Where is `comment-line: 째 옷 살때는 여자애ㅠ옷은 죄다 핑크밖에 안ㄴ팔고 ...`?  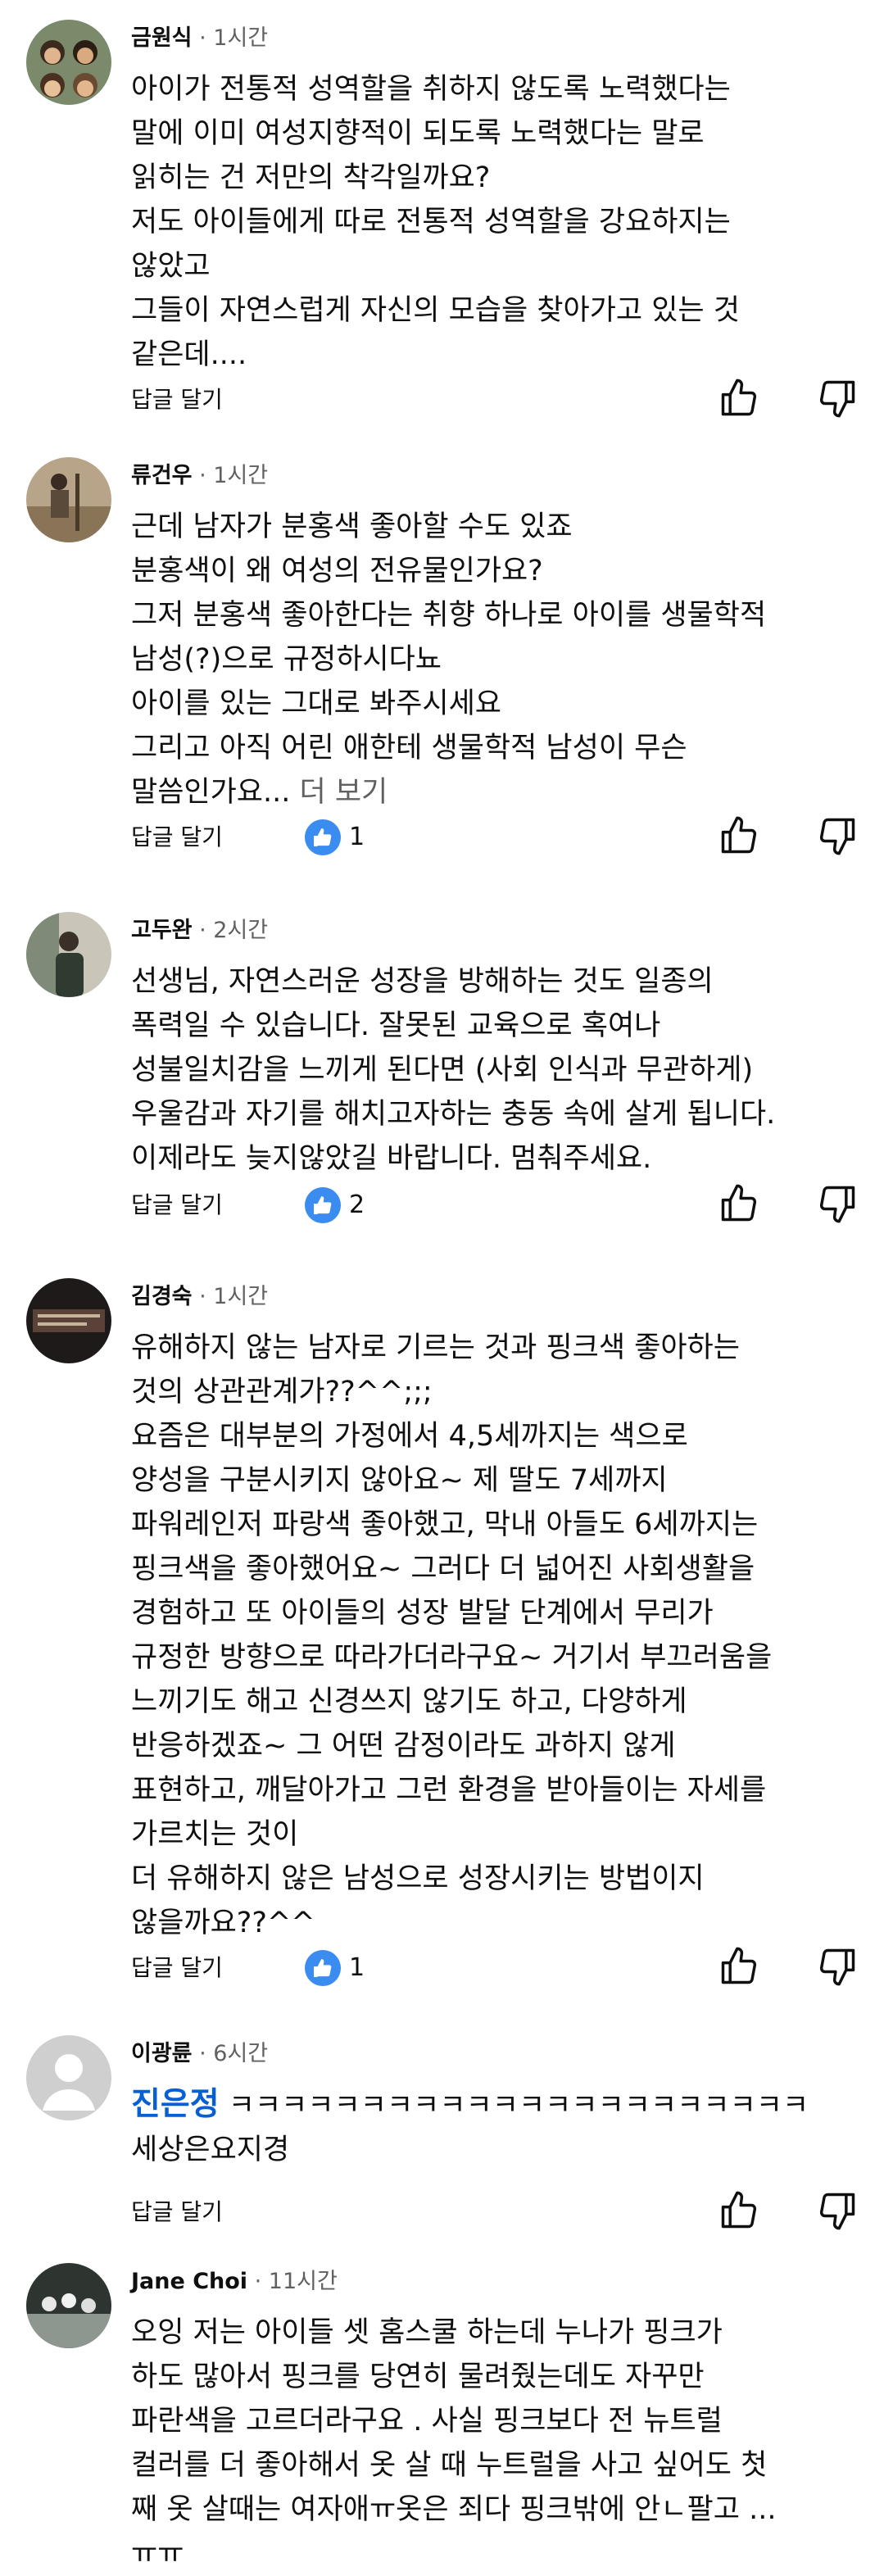
comment-line: 째 옷 살때는 여자애ㅠ옷은 죄다 핑크밖에 안ㄴ팔고 ... is located at coordinates (454, 2509).